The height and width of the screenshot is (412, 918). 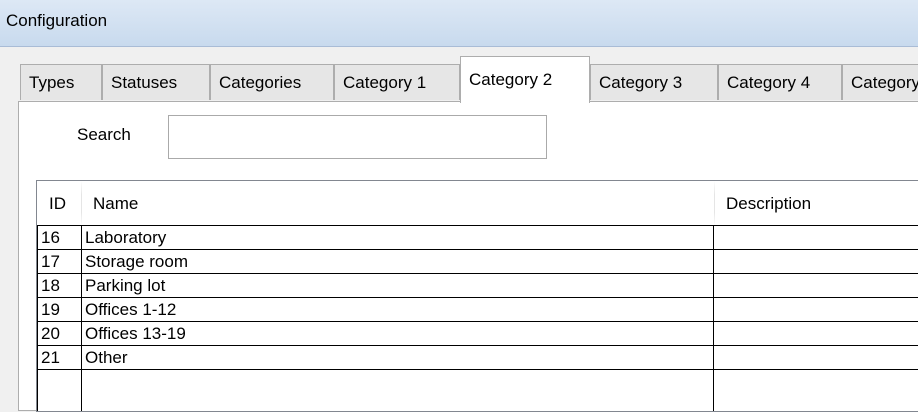 I want to click on cell-id: 19, so click(x=50, y=309).